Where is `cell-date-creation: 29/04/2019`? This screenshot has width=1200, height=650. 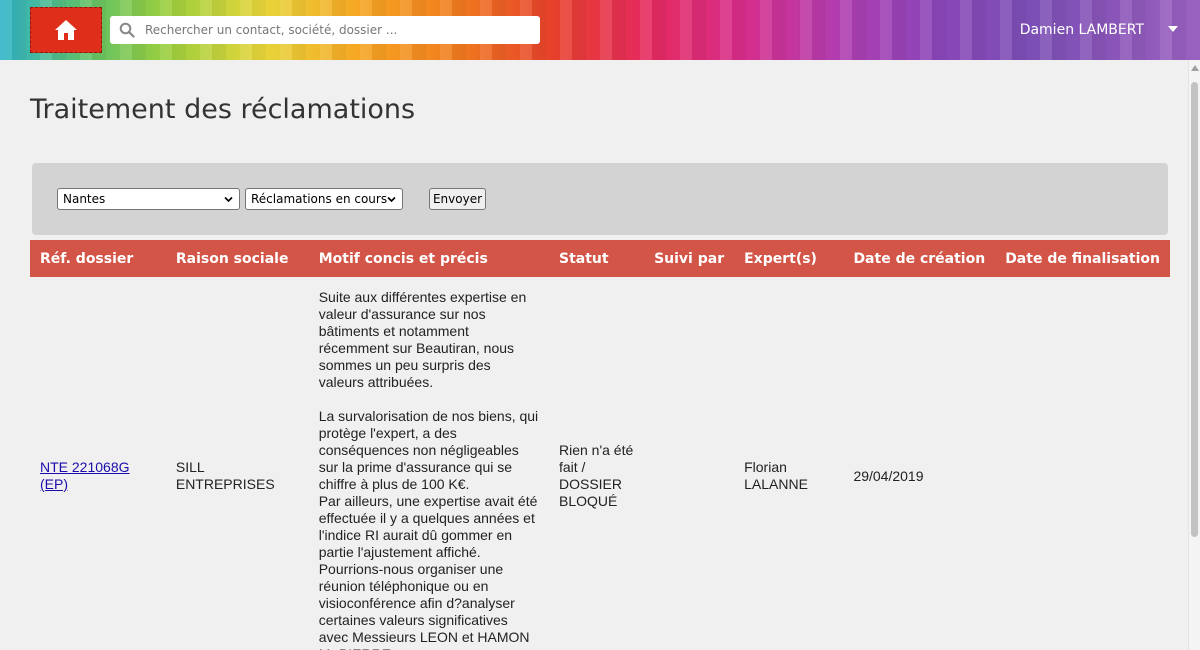
cell-date-creation: 29/04/2019 is located at coordinates (888, 475).